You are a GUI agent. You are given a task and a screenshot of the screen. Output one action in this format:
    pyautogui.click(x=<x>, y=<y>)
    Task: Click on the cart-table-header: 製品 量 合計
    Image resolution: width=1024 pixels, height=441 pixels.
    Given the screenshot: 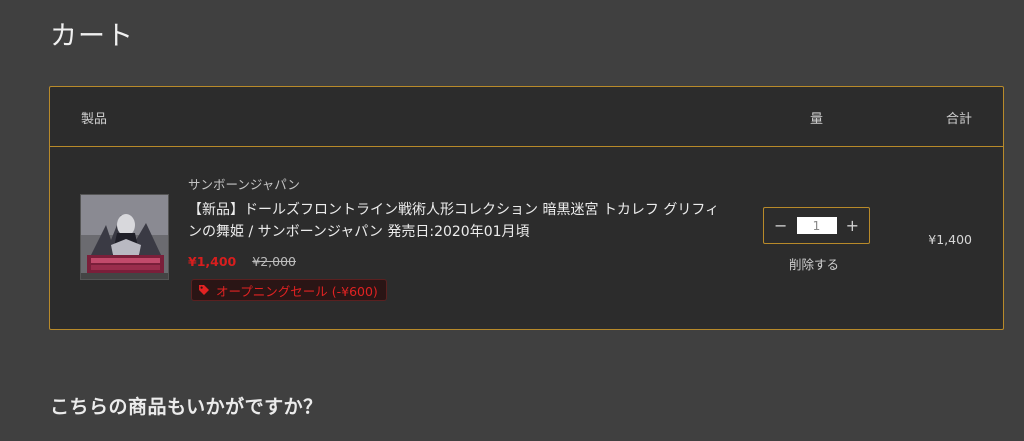 What is the action you would take?
    pyautogui.click(x=526, y=117)
    